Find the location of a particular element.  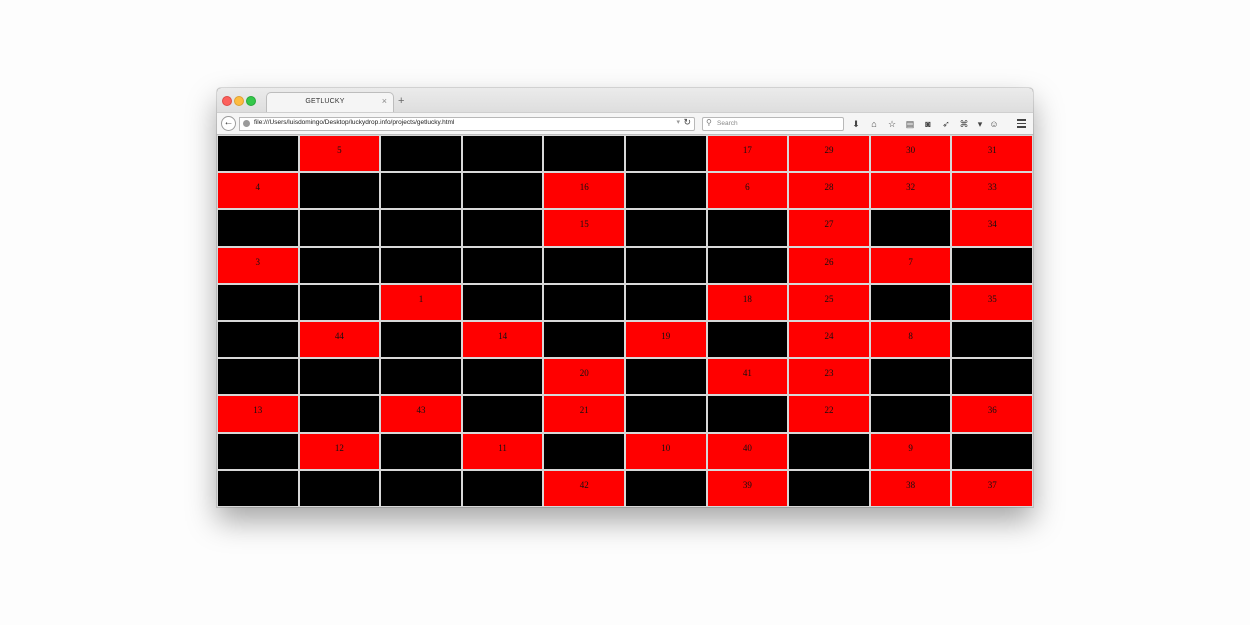

board-cell: 1 is located at coordinates (421, 302).